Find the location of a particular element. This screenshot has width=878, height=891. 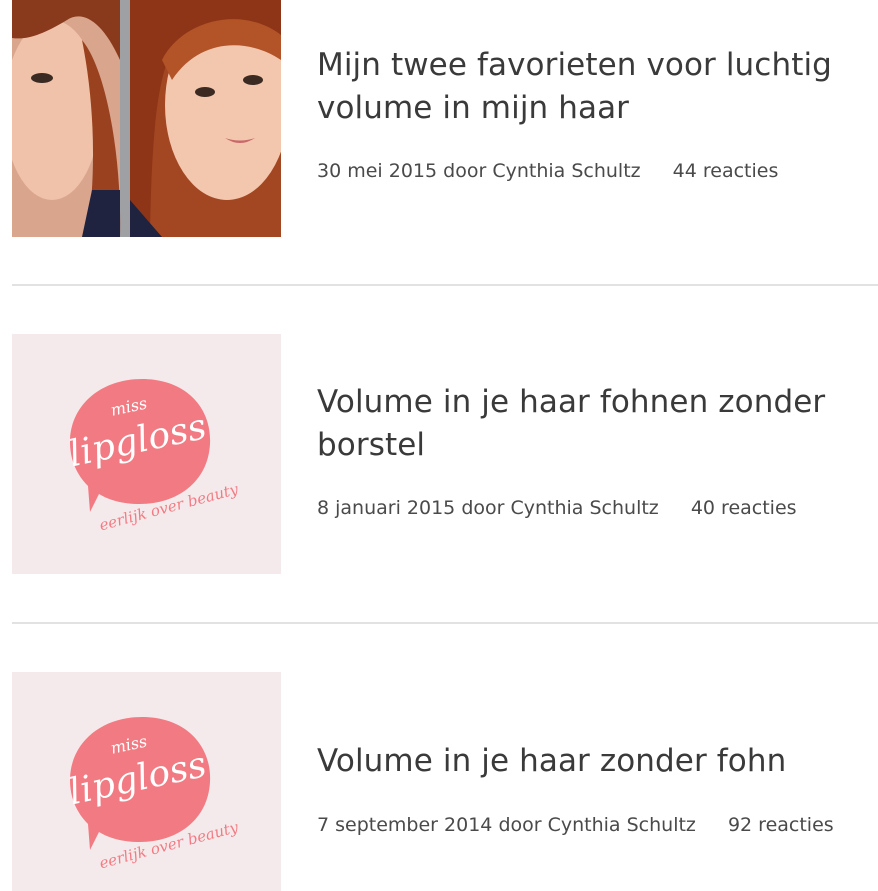

post-date: 7 september 2014 is located at coordinates (405, 825).